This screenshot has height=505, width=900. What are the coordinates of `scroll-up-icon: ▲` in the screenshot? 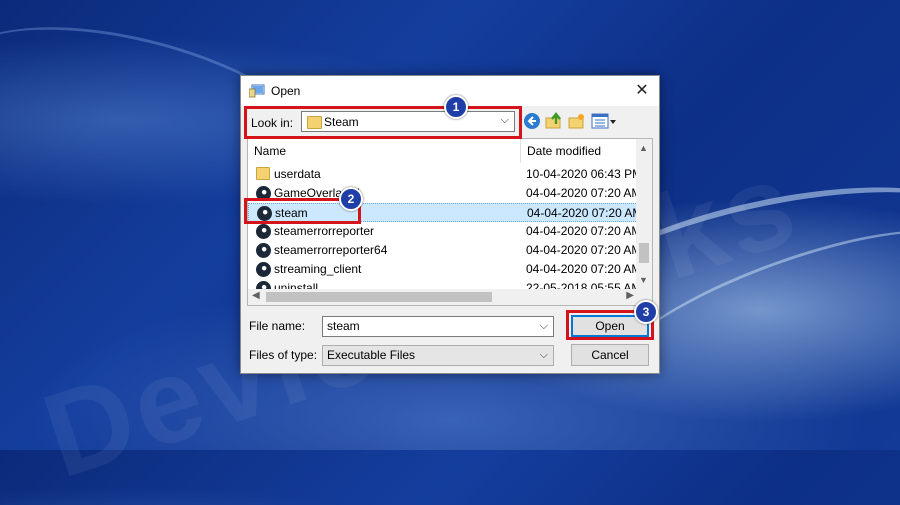 It's located at (643, 148).